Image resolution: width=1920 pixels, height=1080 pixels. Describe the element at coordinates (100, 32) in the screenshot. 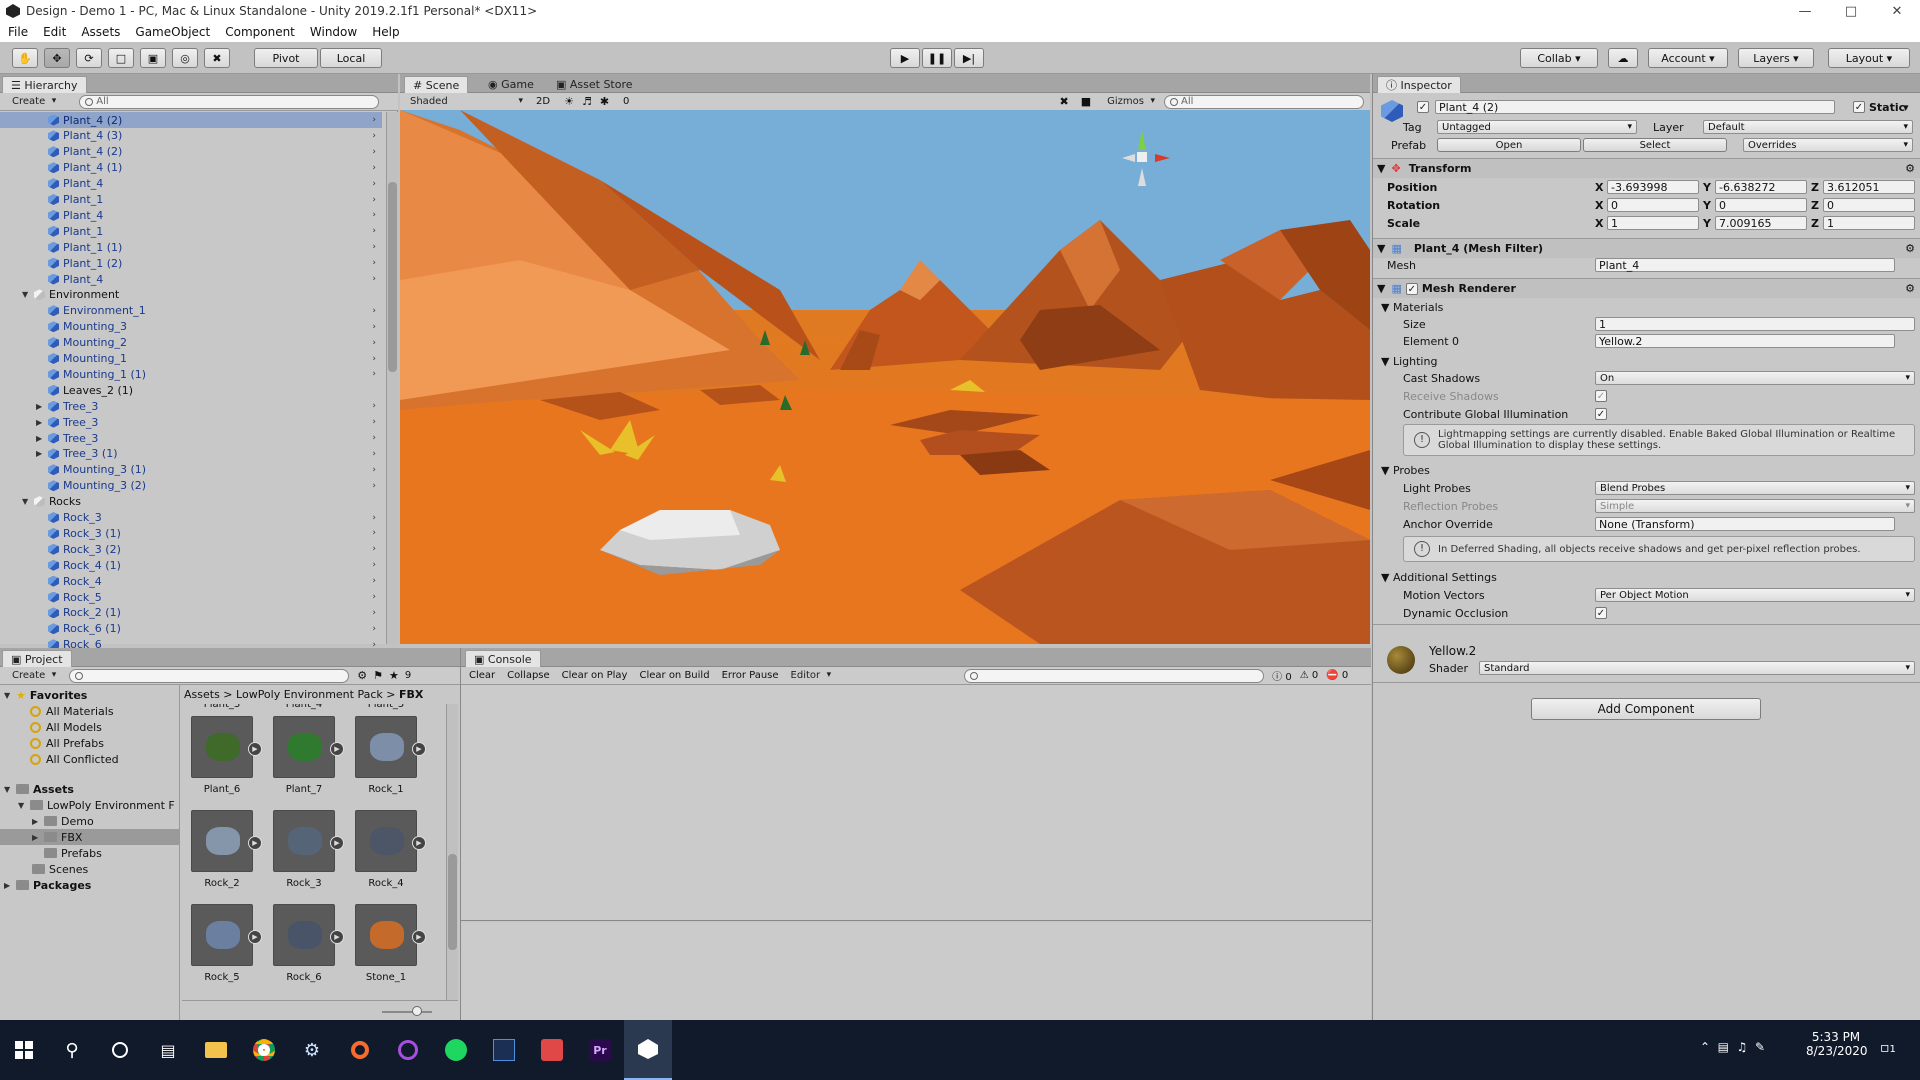

I see `menu-assets: Assets` at that location.